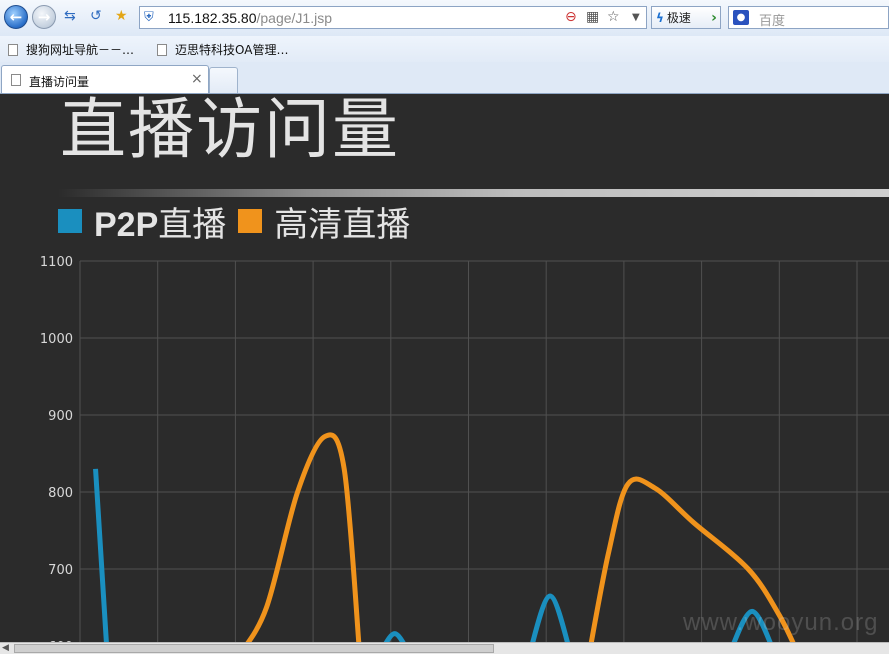 The image size is (889, 654). I want to click on dropdown-arrow-icon: ▼, so click(636, 17).